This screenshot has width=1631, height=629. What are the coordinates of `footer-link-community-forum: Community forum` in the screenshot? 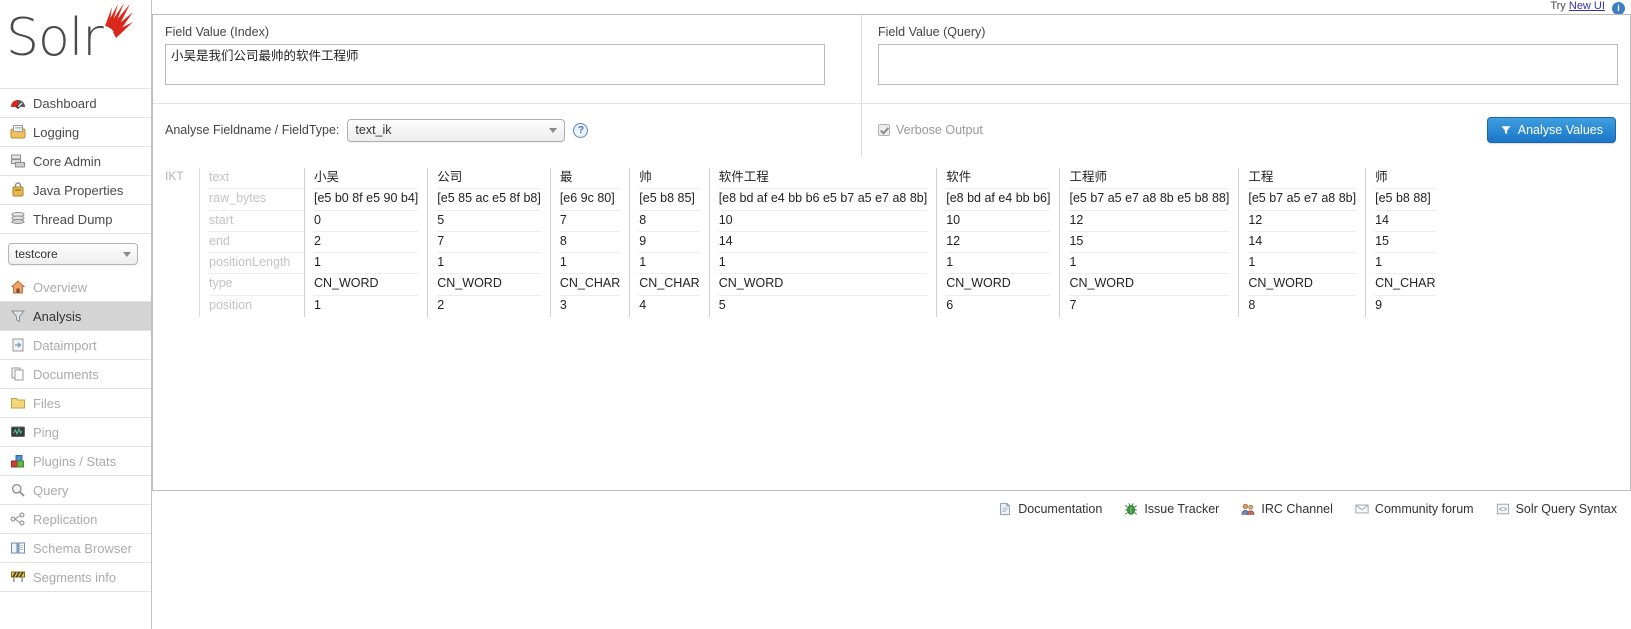 It's located at (1414, 509).